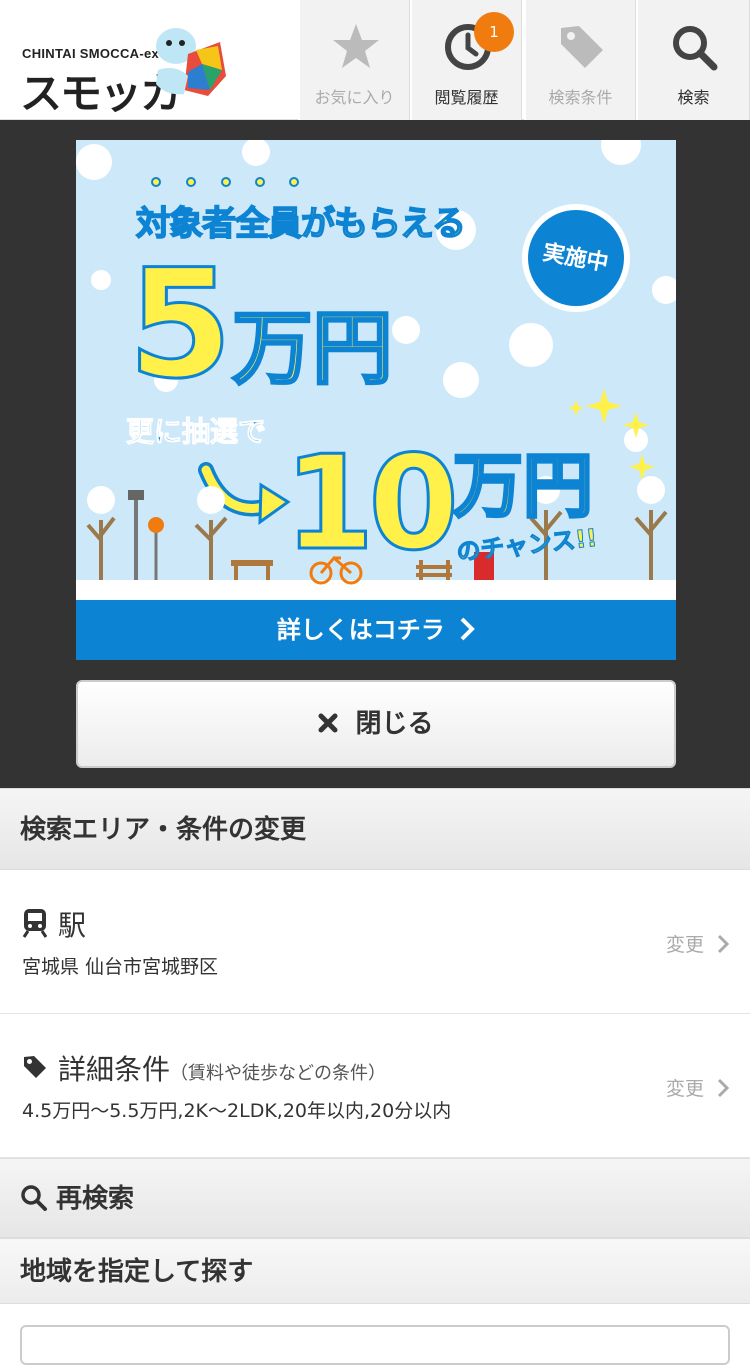  What do you see at coordinates (580, 97) in the screenshot?
I see `nav-conditions-label: 検索条件` at bounding box center [580, 97].